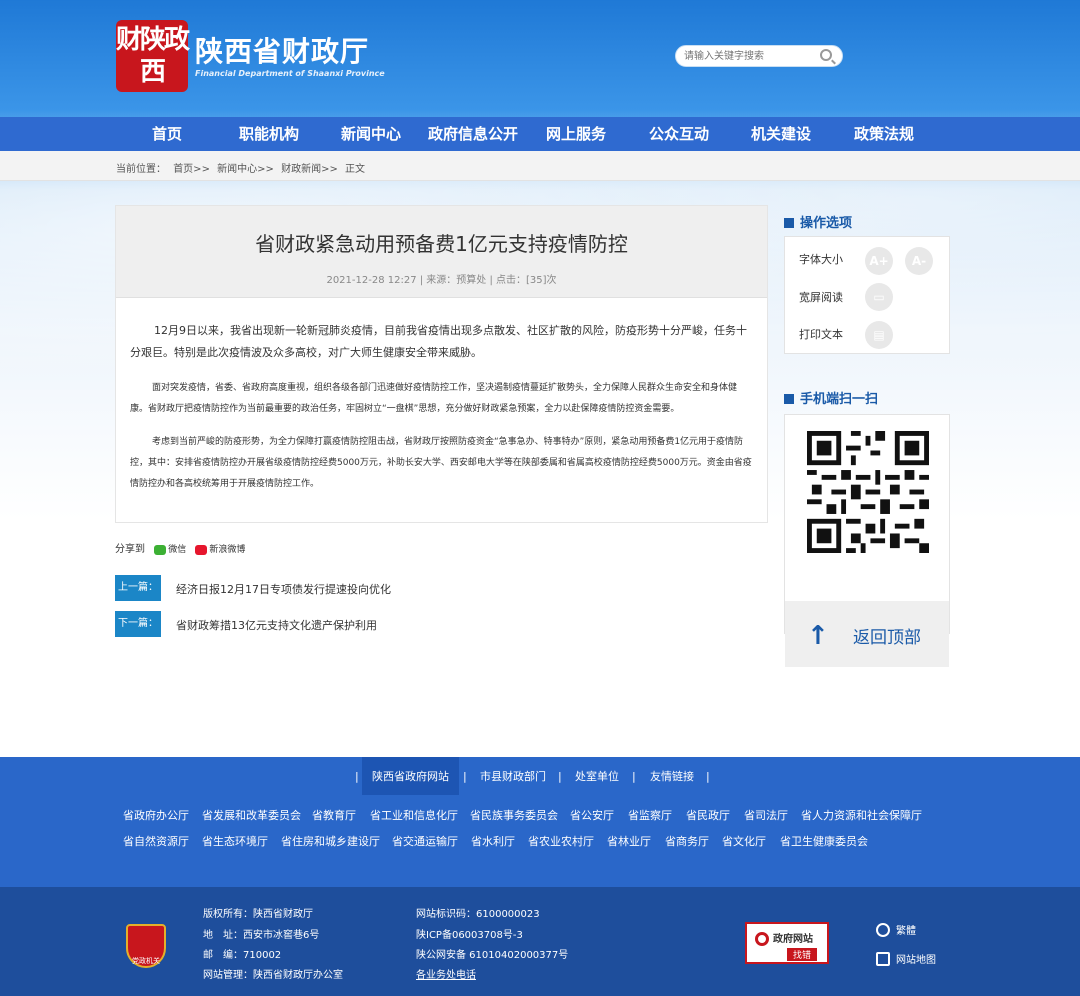 The height and width of the screenshot is (996, 1080). I want to click on back-to-top-button: ↑ 返回顶部, so click(867, 634).